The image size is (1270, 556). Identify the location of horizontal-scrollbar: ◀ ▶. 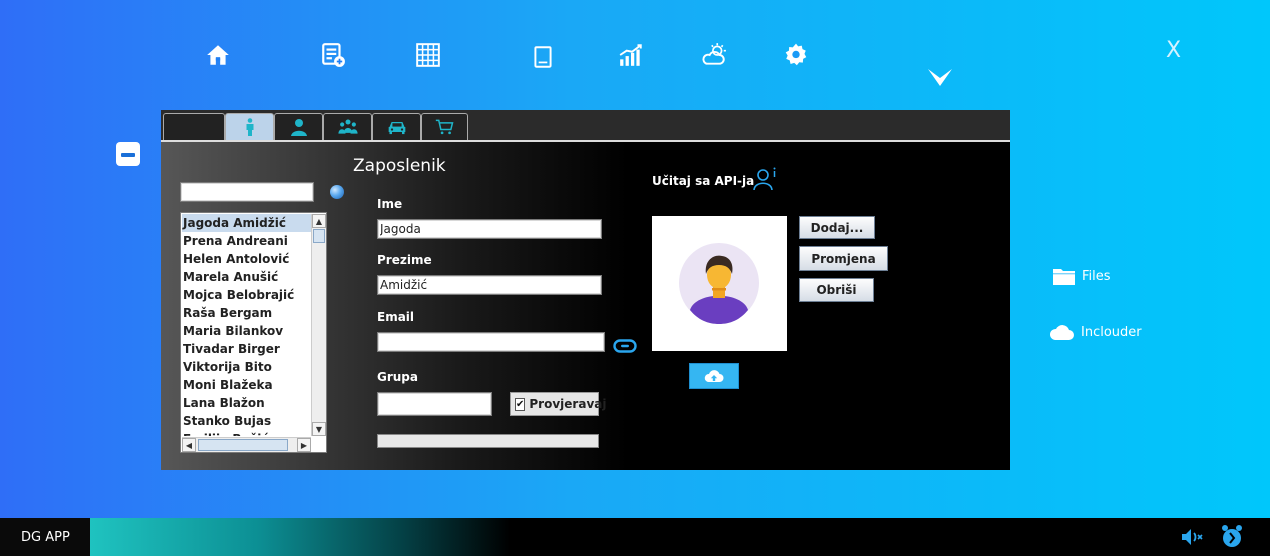
(246, 444).